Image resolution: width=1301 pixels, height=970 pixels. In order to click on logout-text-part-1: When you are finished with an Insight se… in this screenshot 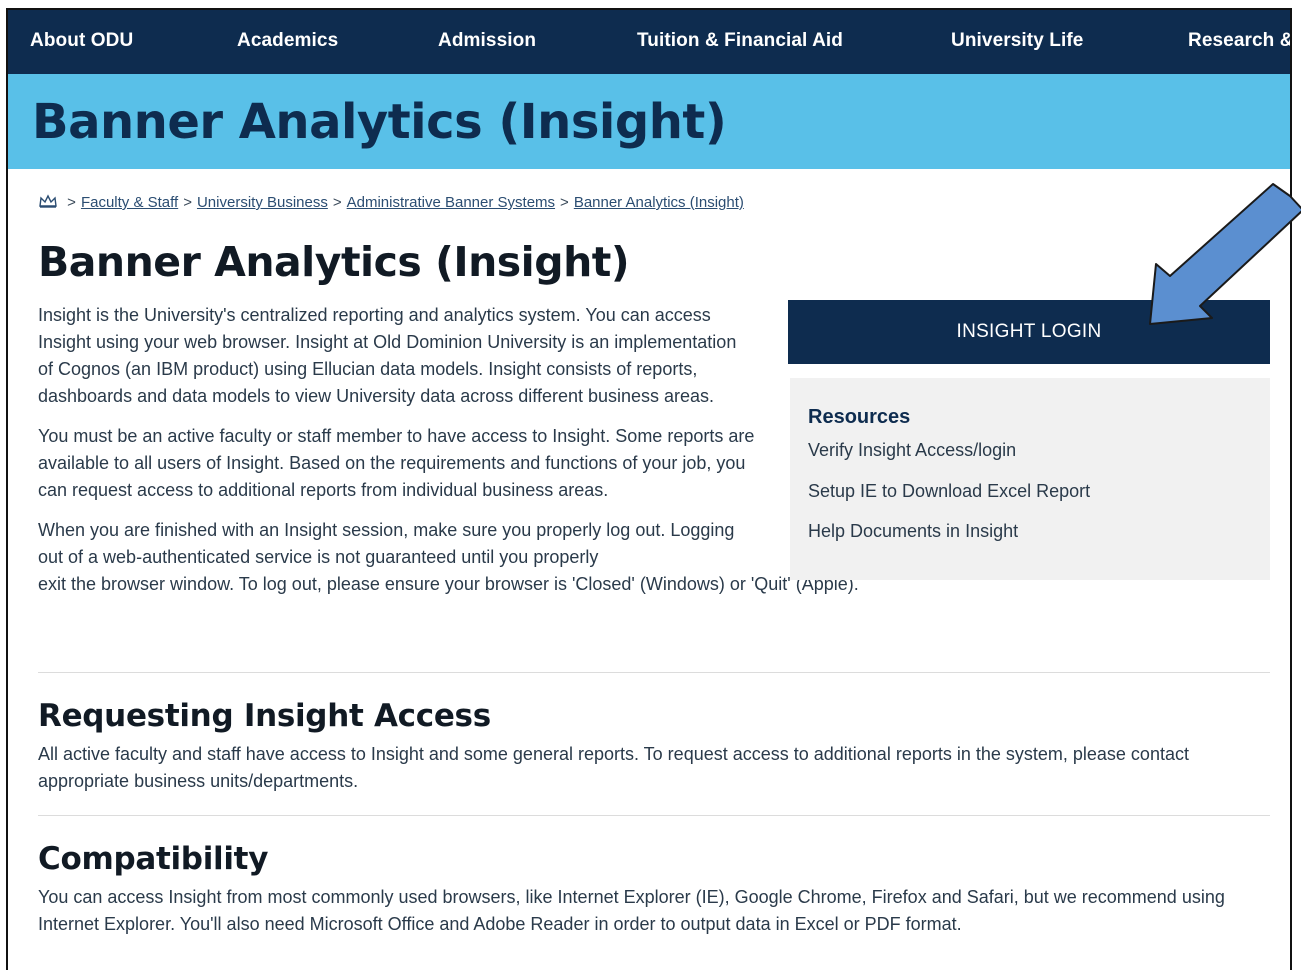, I will do `click(386, 543)`.